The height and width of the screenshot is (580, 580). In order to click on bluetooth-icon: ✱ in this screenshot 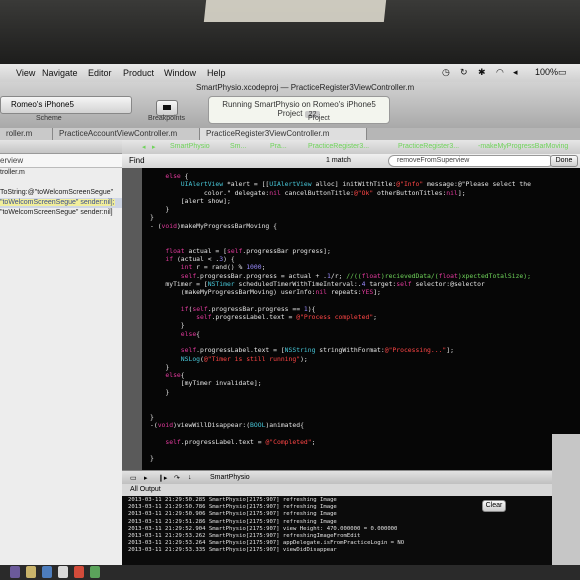, I will do `click(482, 72)`.